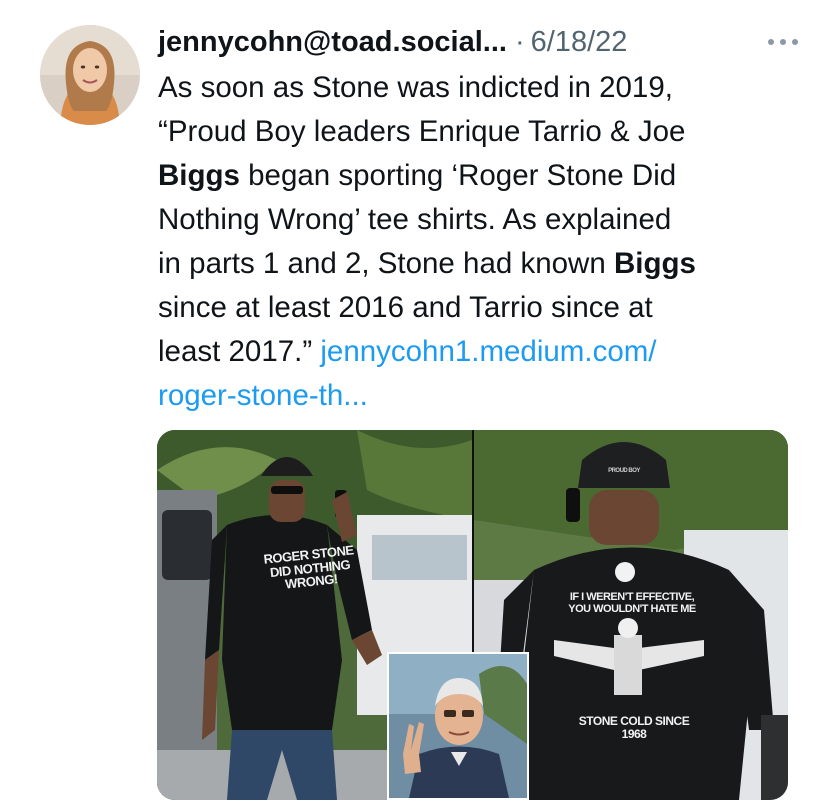  I want to click on avatar-image, so click(90, 75).